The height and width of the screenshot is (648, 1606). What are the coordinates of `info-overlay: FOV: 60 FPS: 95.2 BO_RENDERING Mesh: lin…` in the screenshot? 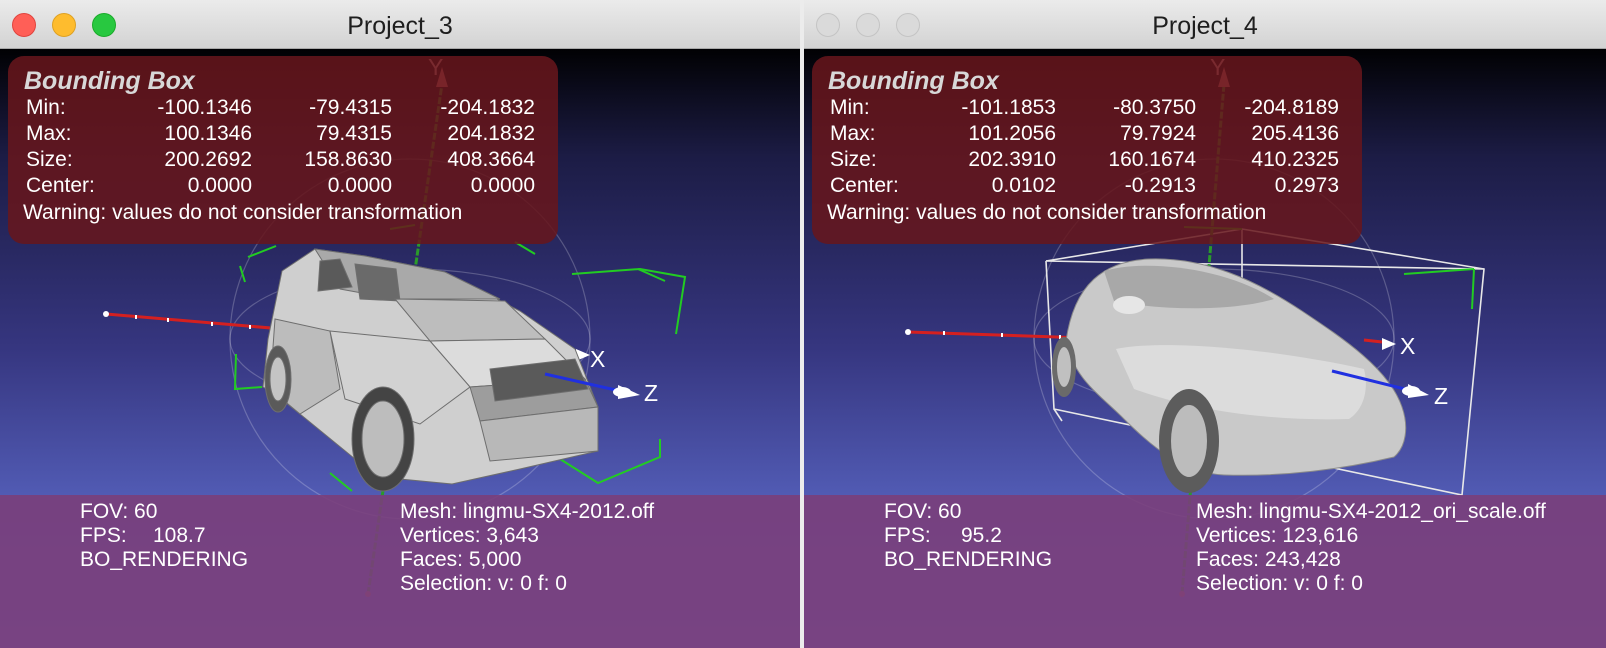 It's located at (1205, 571).